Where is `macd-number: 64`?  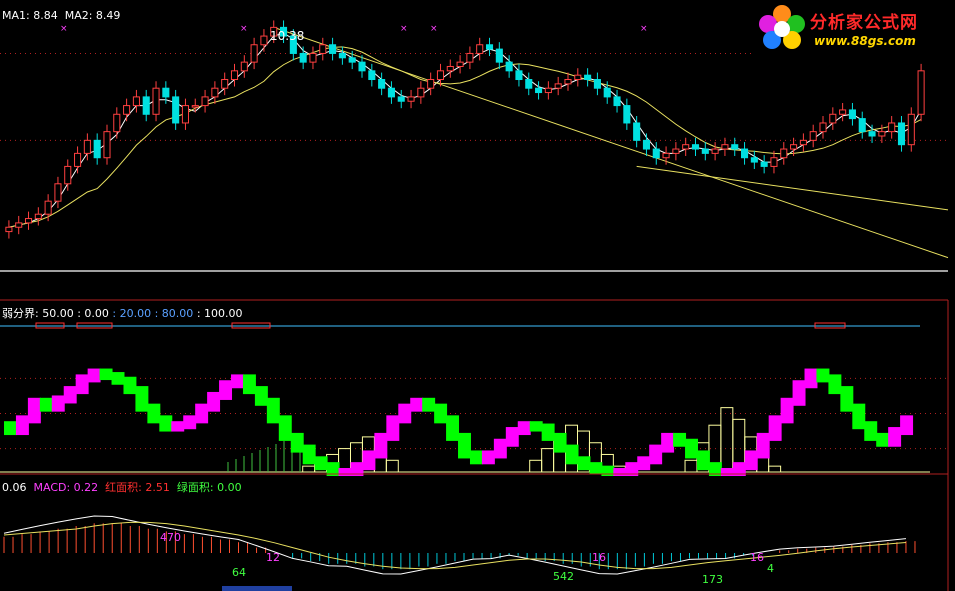
macd-number: 64 is located at coordinates (239, 572).